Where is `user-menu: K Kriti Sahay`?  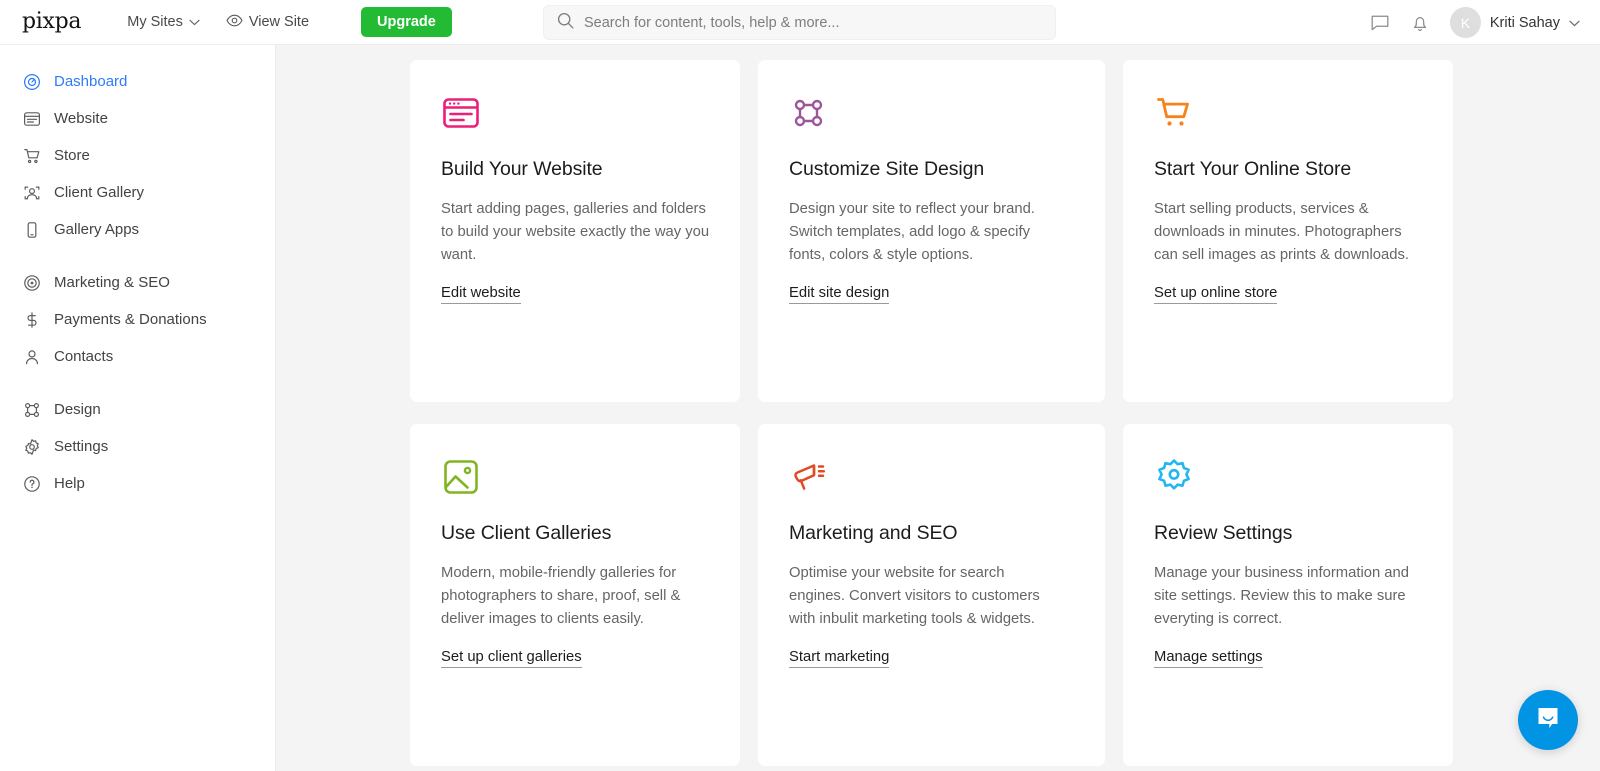 user-menu: K Kriti Sahay is located at coordinates (1514, 22).